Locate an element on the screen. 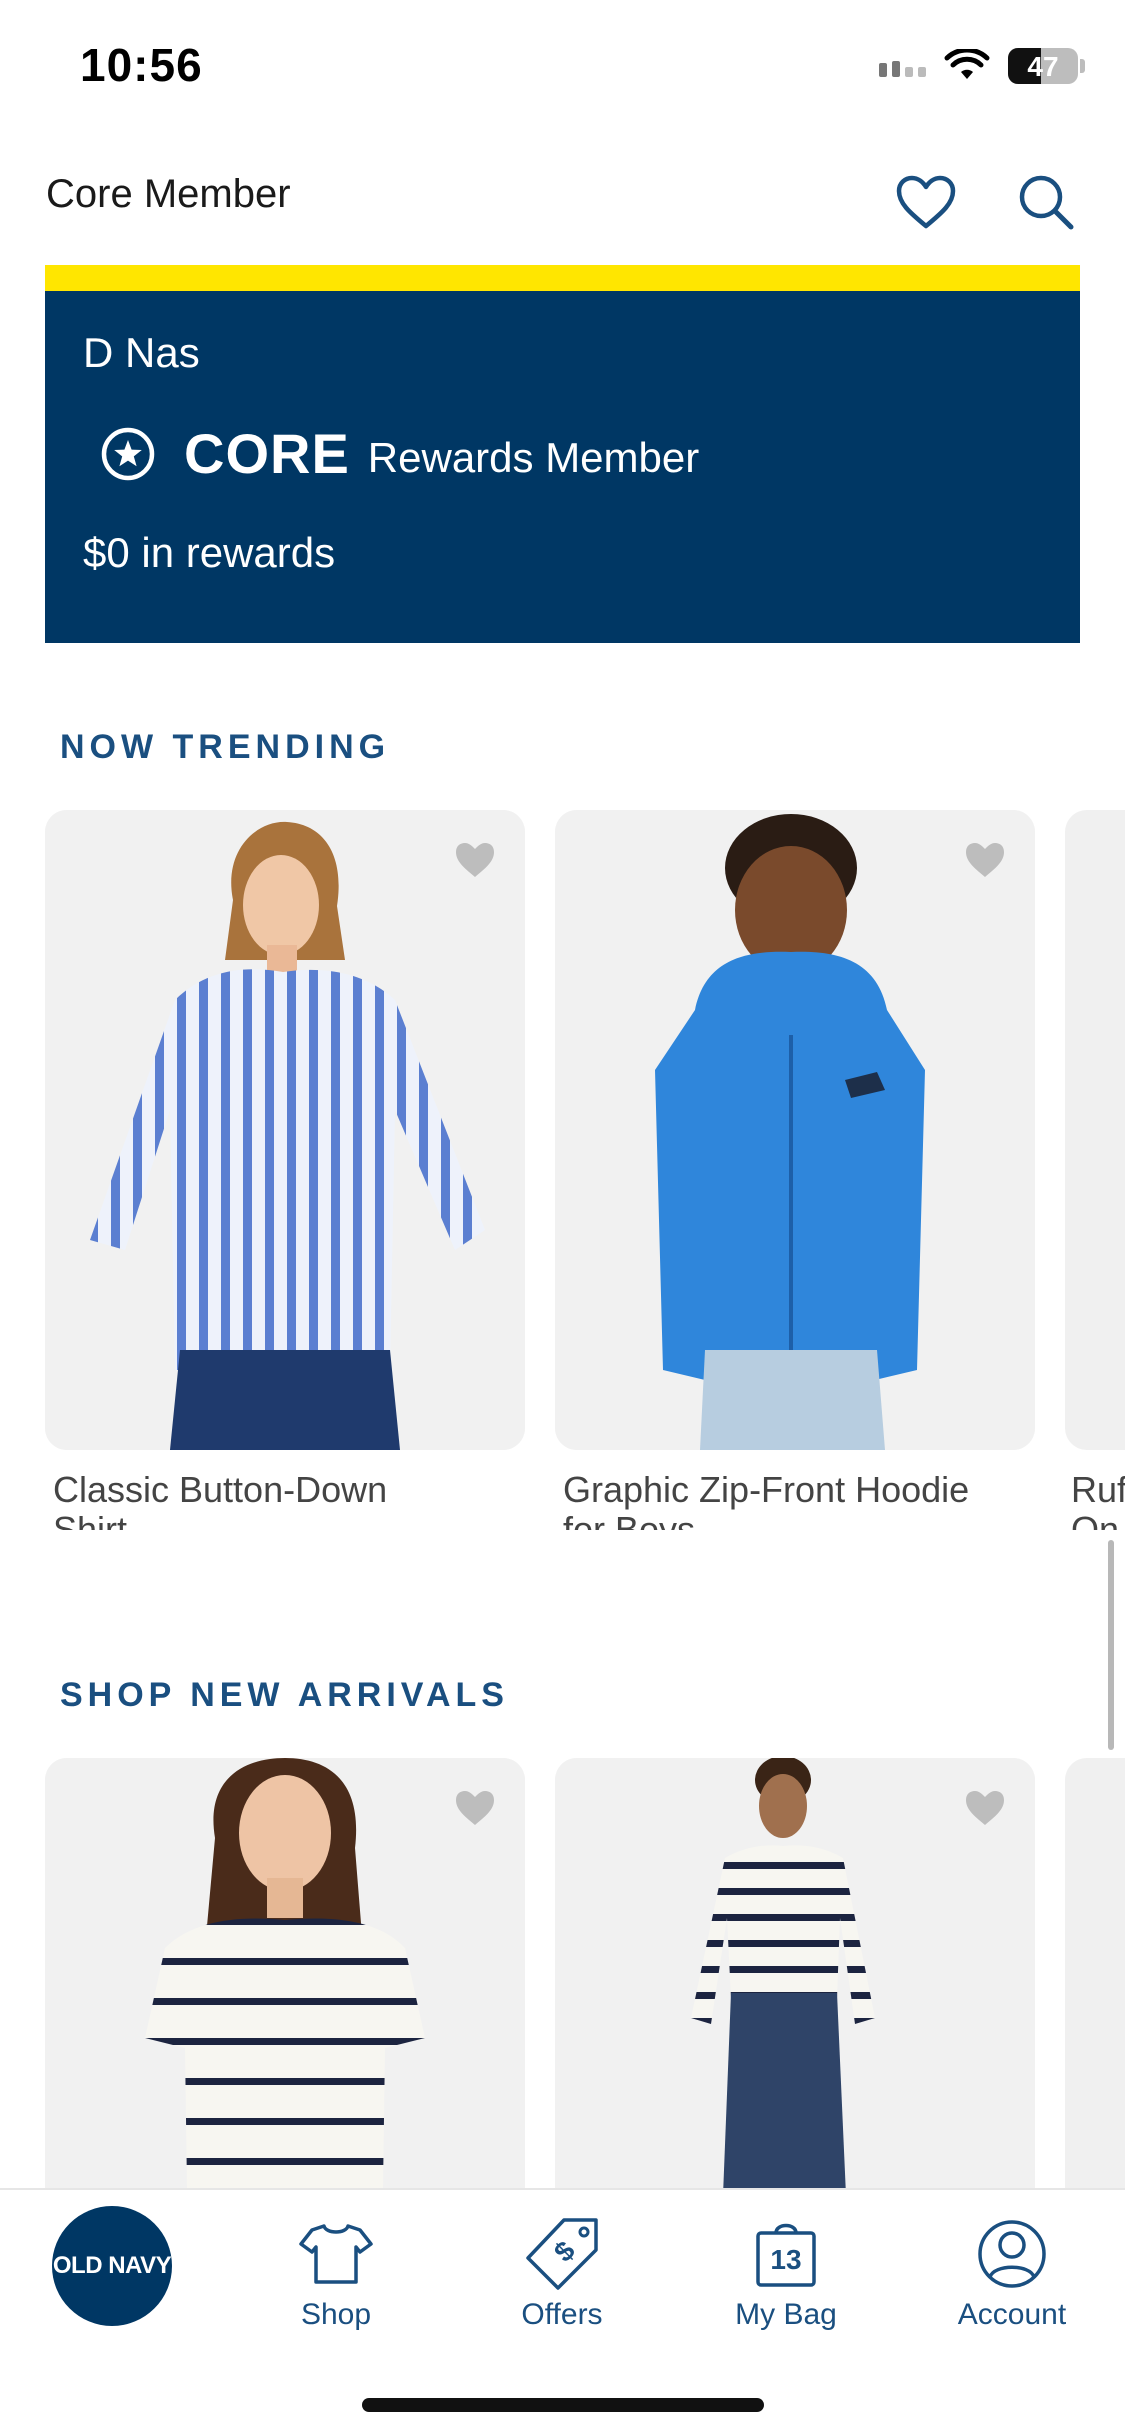 Image resolution: width=1125 pixels, height=2436 pixels. section-title-trending: NOW TRENDING is located at coordinates (225, 747).